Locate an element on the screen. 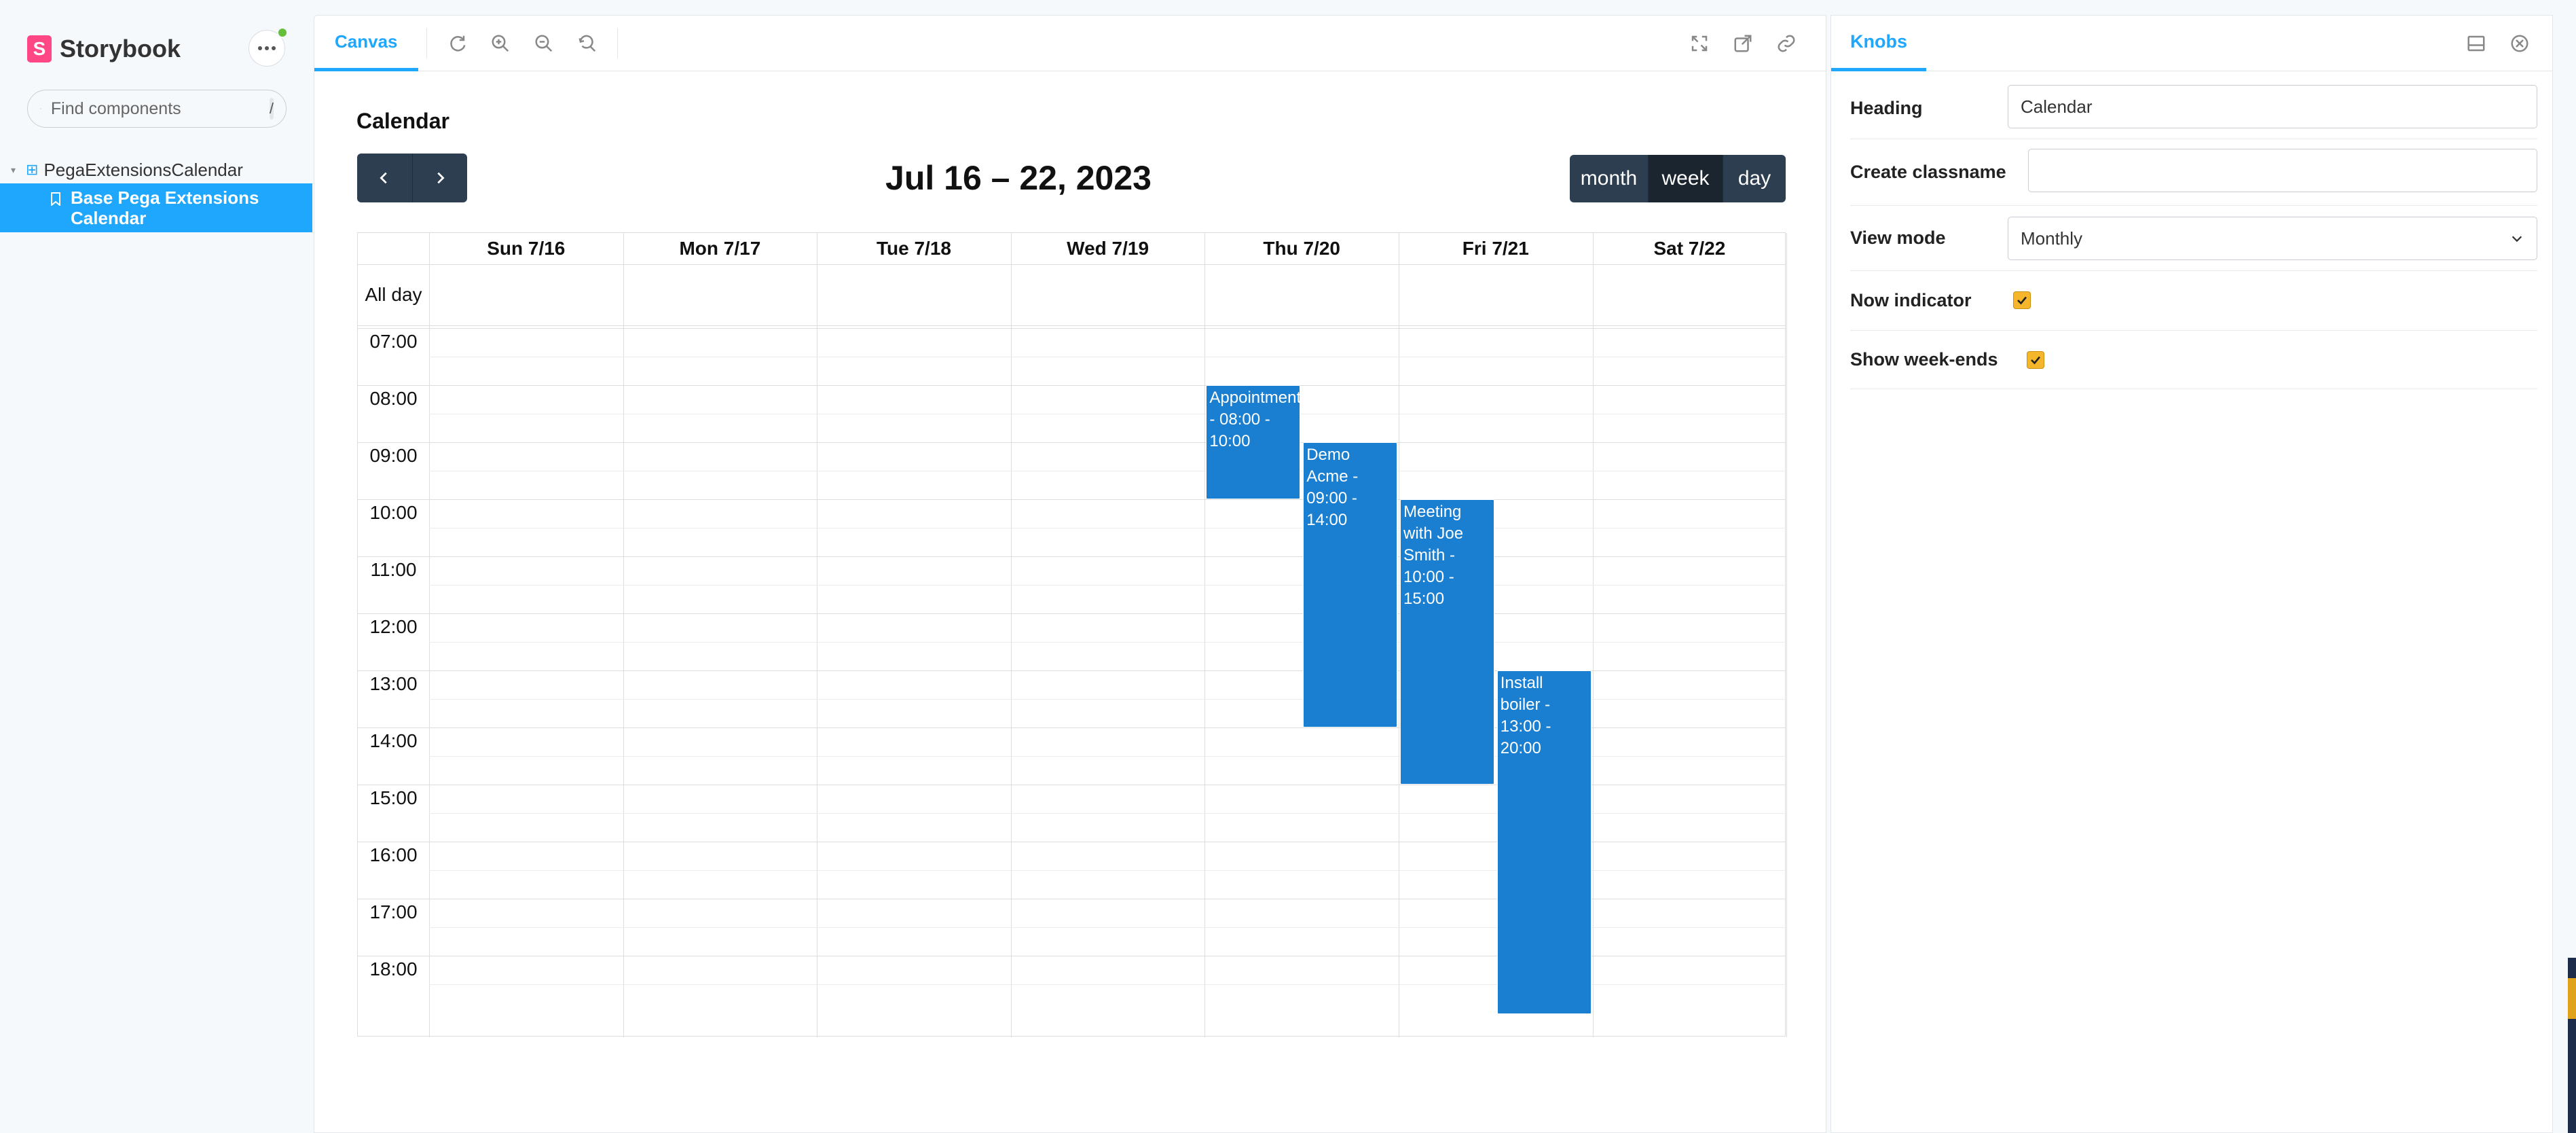  knobs-tools is located at coordinates (2497, 43).